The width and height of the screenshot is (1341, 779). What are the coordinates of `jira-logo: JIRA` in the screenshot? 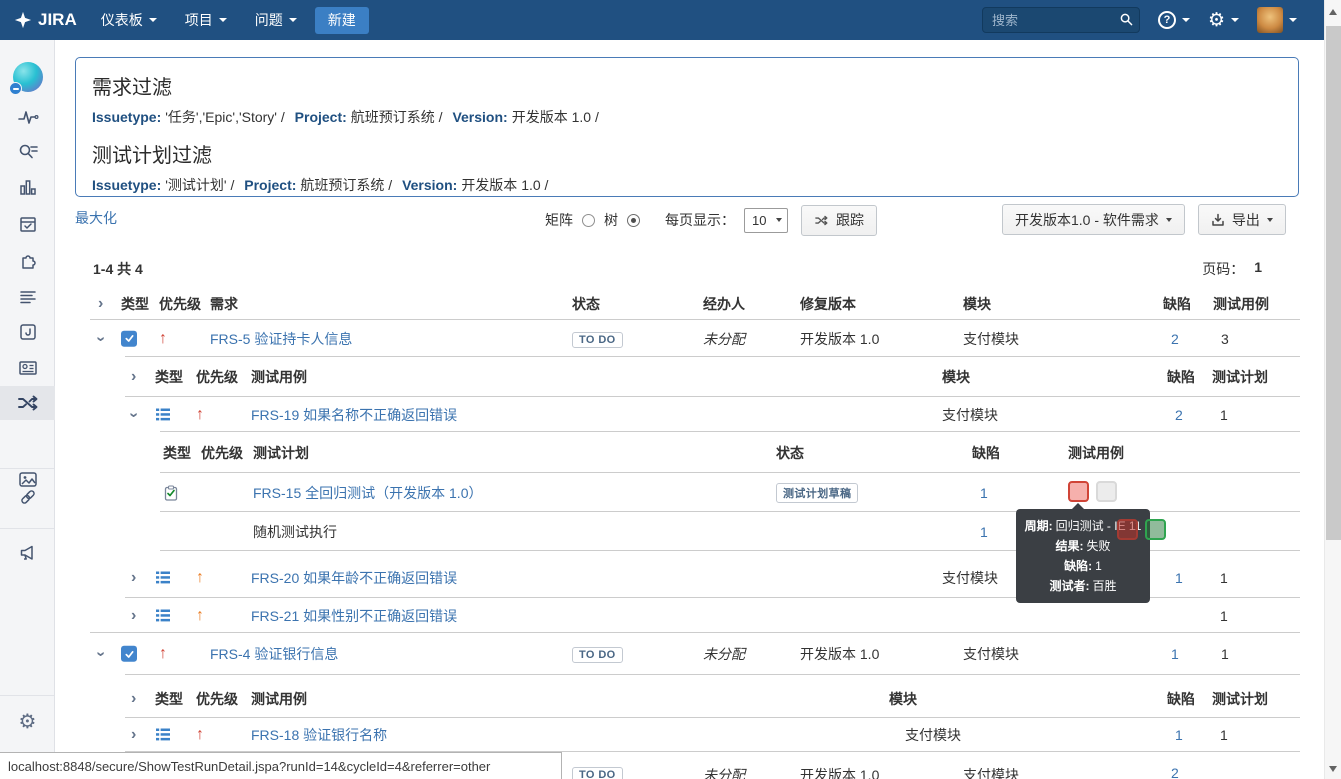 It's located at (45, 20).